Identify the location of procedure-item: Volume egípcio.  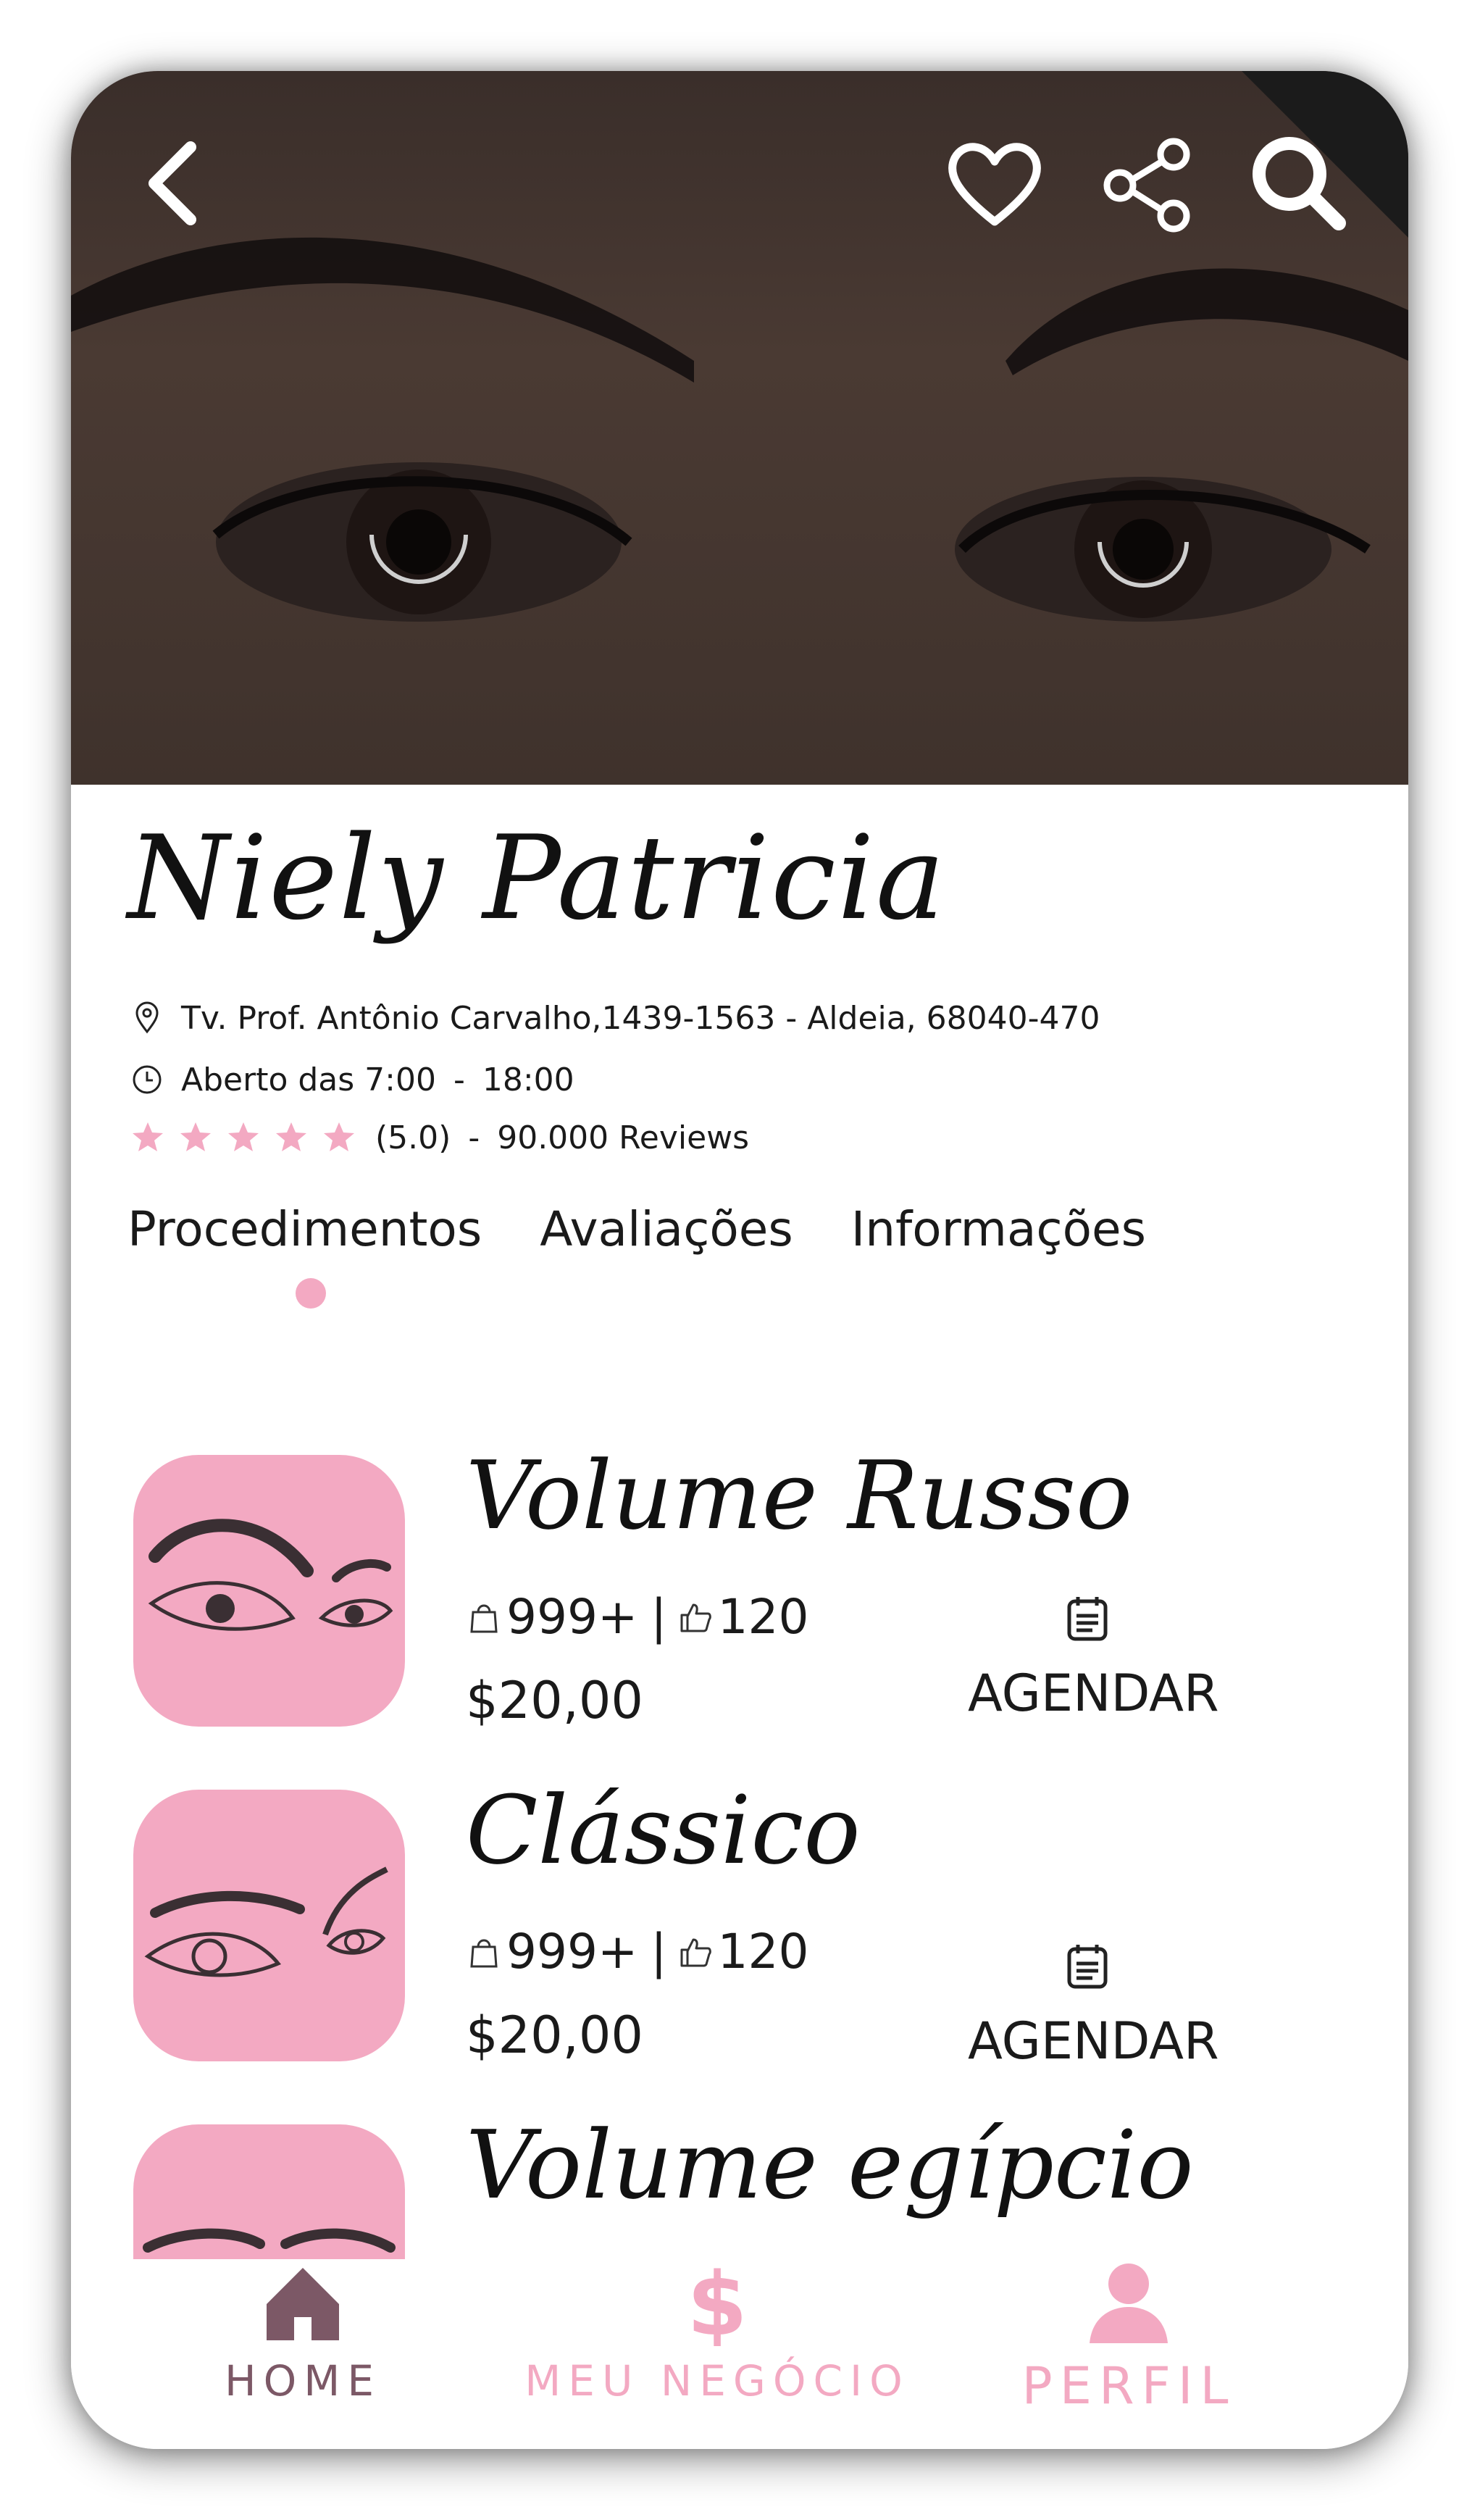
(739, 2184).